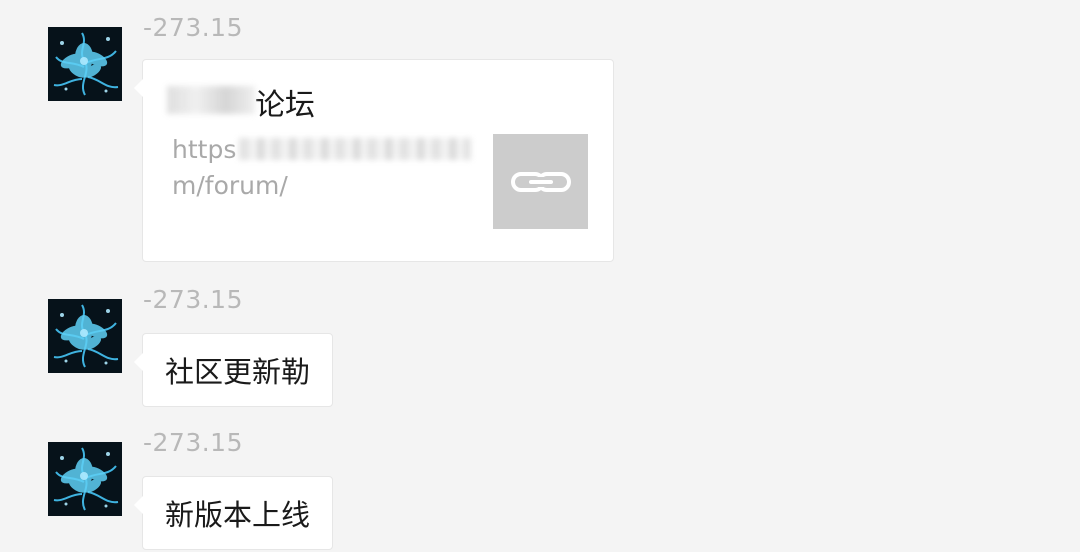 The width and height of the screenshot is (1080, 552). Describe the element at coordinates (233, 513) in the screenshot. I see `message-bubble: 新版本上线` at that location.